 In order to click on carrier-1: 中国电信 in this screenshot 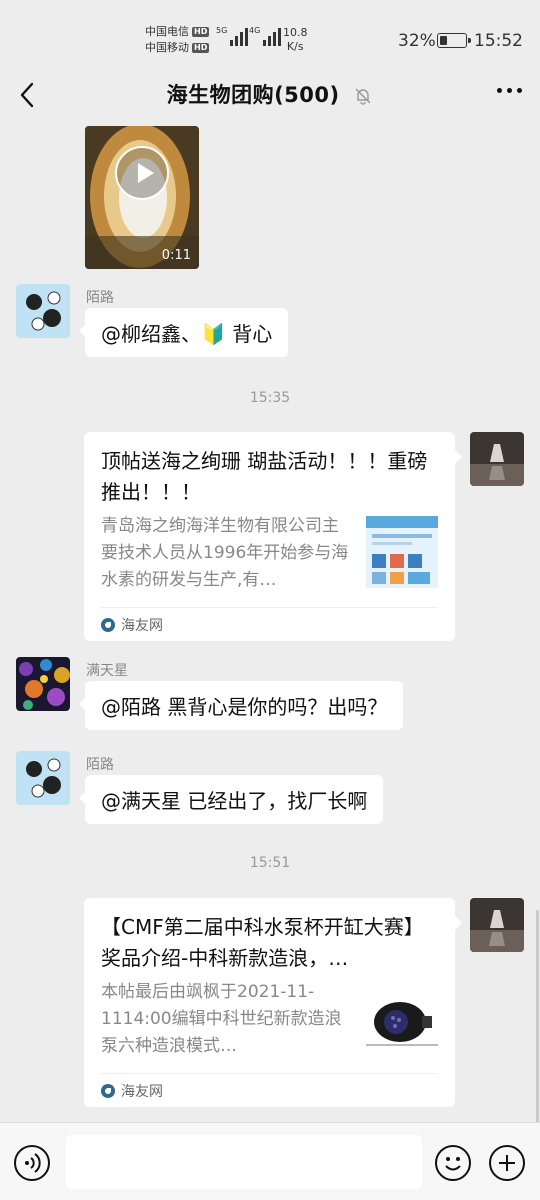, I will do `click(167, 31)`.